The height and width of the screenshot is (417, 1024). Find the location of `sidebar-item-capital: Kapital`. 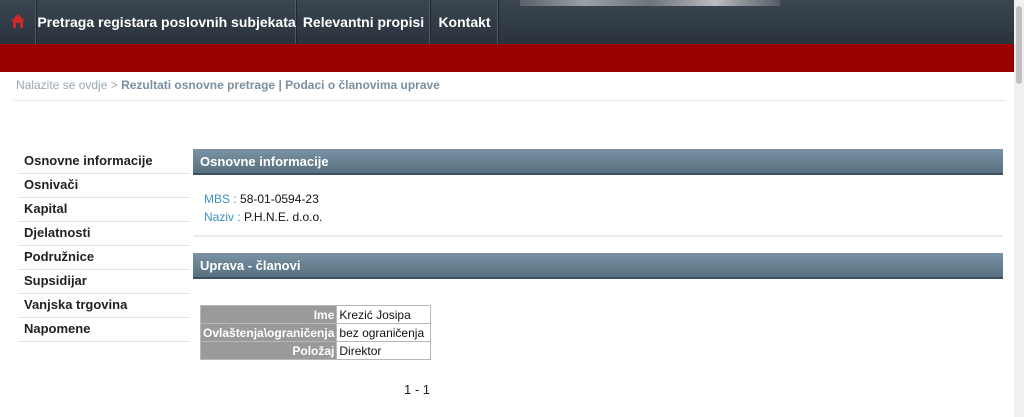

sidebar-item-capital: Kapital is located at coordinates (104, 210).